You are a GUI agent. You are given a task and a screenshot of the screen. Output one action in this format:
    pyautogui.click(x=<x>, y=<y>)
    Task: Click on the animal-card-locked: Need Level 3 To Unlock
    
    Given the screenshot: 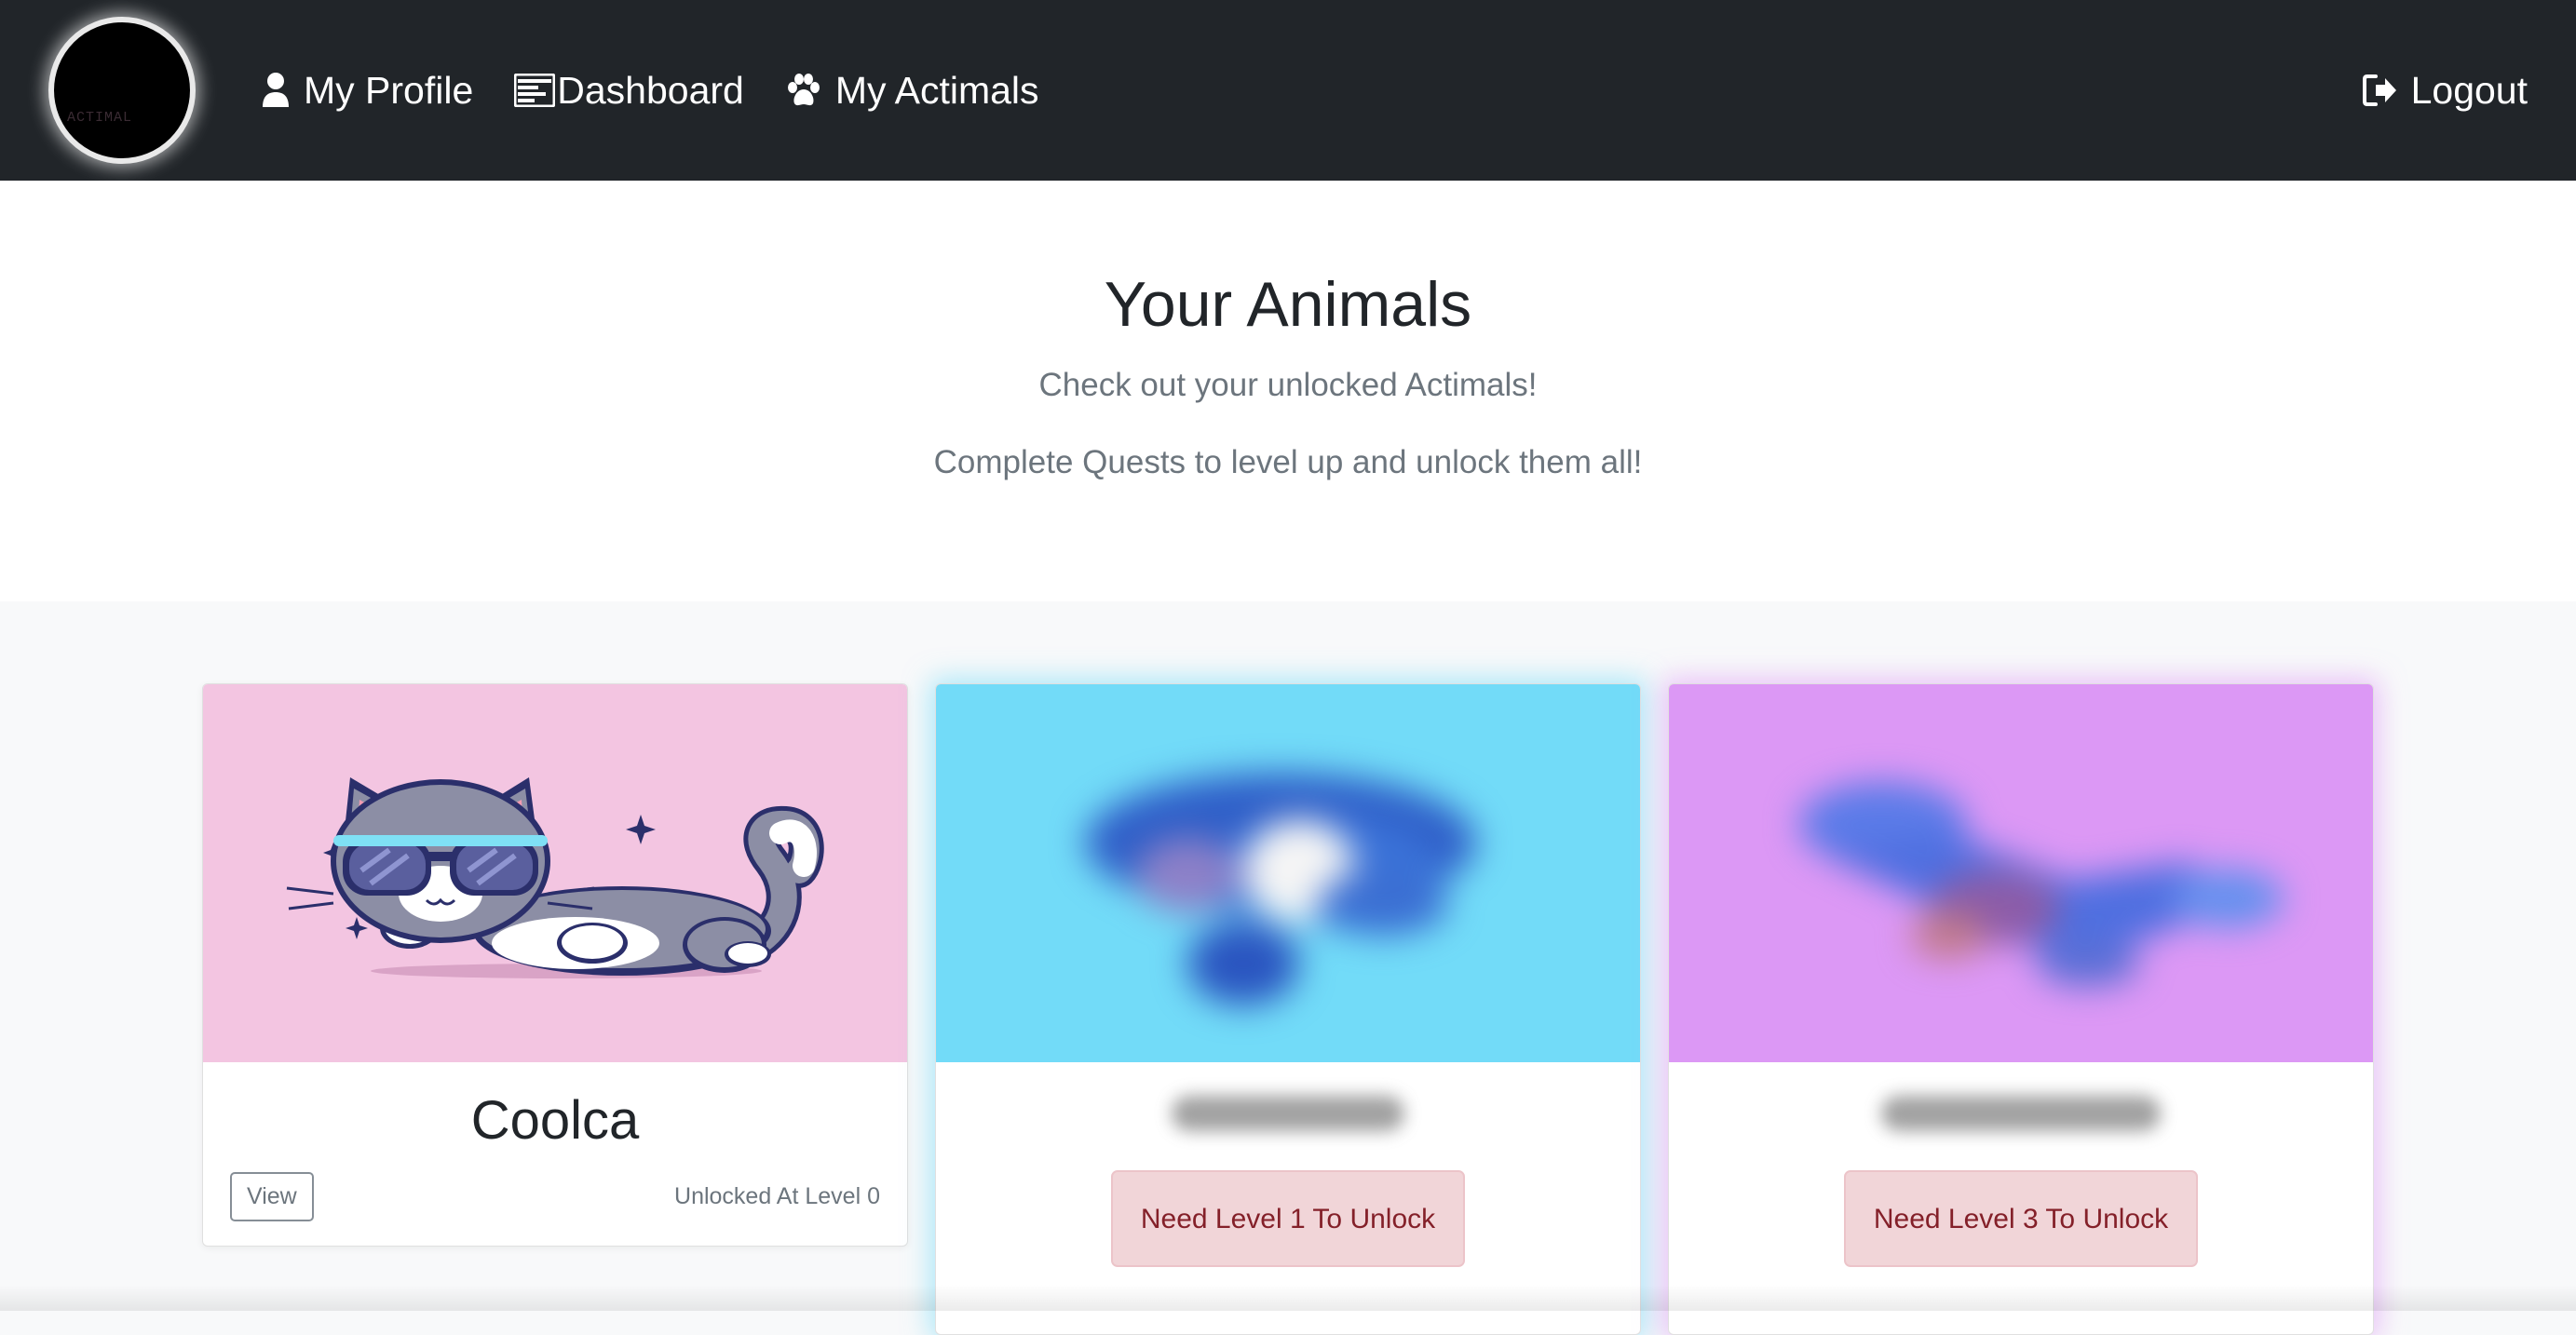 What is the action you would take?
    pyautogui.click(x=2021, y=1009)
    